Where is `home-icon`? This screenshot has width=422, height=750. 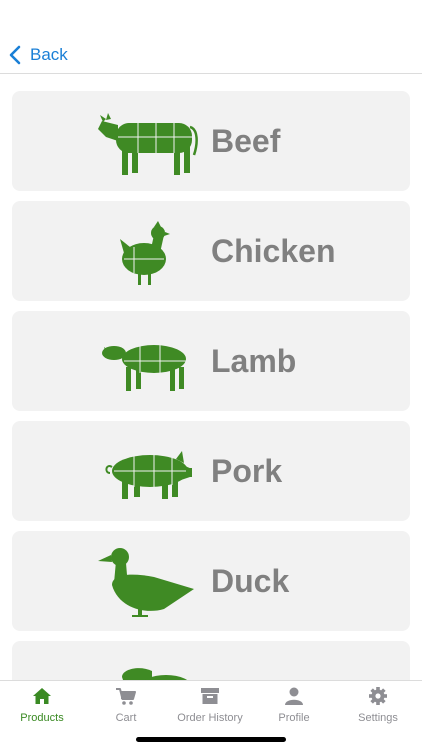 home-icon is located at coordinates (42, 696).